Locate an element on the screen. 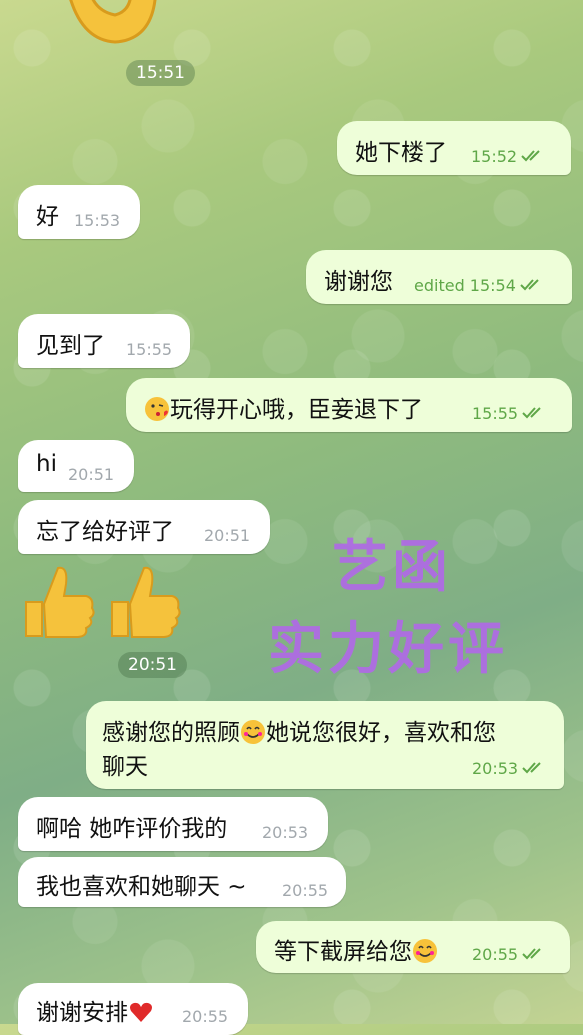  message-text: 啊哈 她咋评价我的 is located at coordinates (132, 829).